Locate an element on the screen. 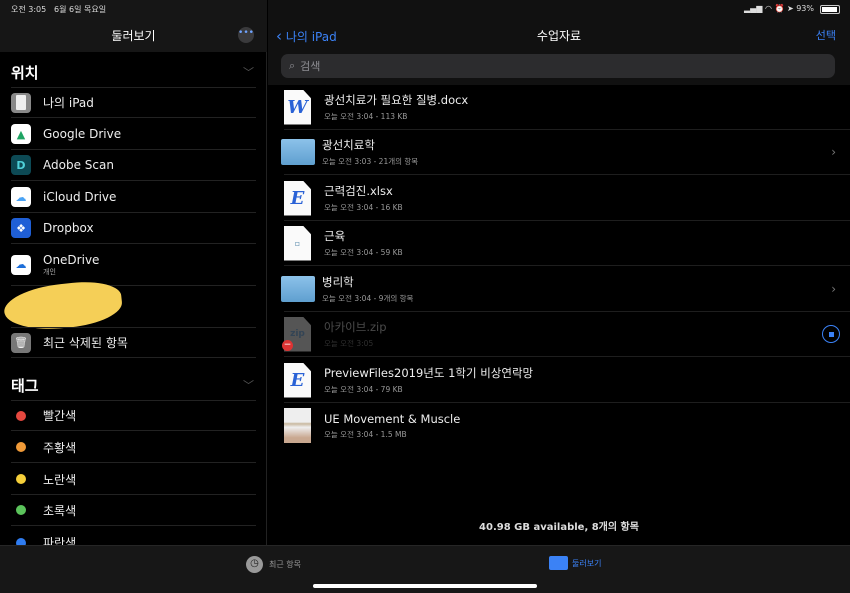 The image size is (850, 593). tag-green: 초록색 is located at coordinates (133, 510).